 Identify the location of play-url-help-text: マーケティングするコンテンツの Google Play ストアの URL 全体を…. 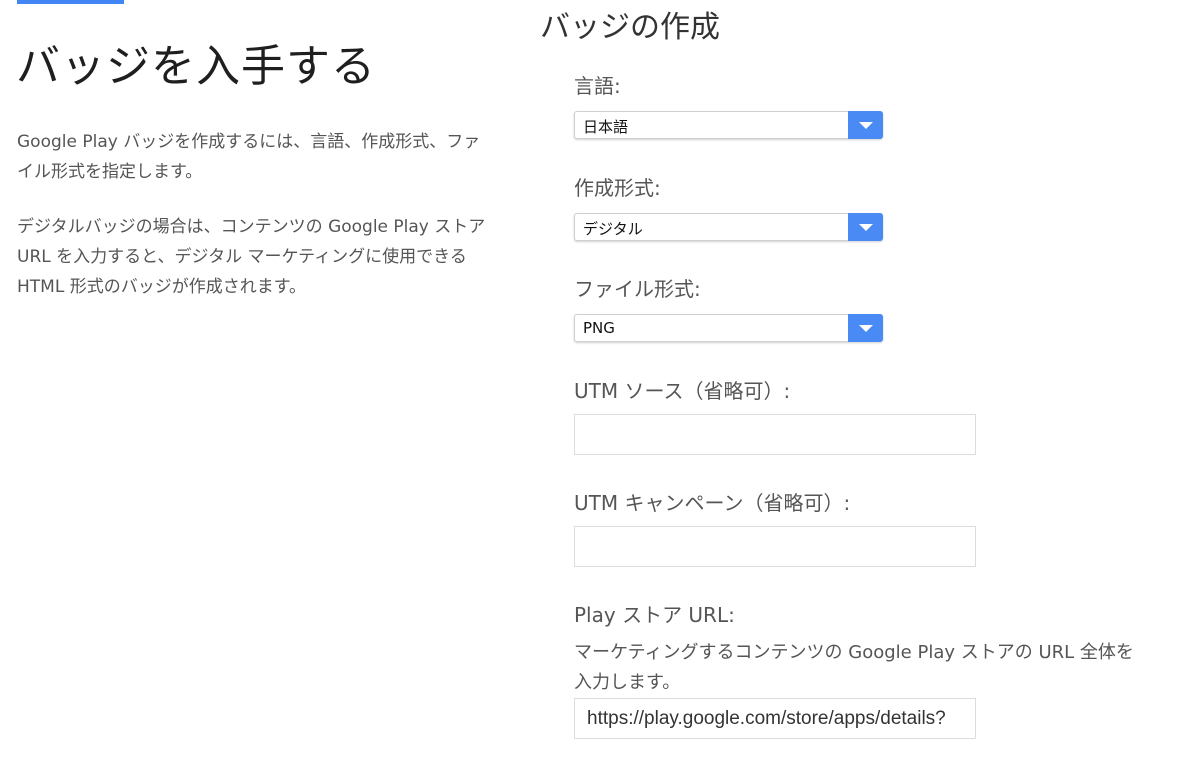
(854, 667).